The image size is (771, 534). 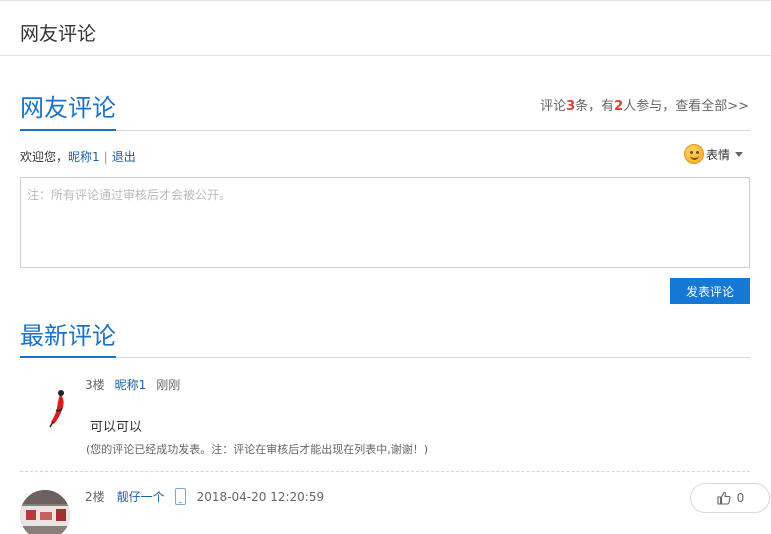 I want to click on stats-prefix: 评论, so click(x=553, y=106).